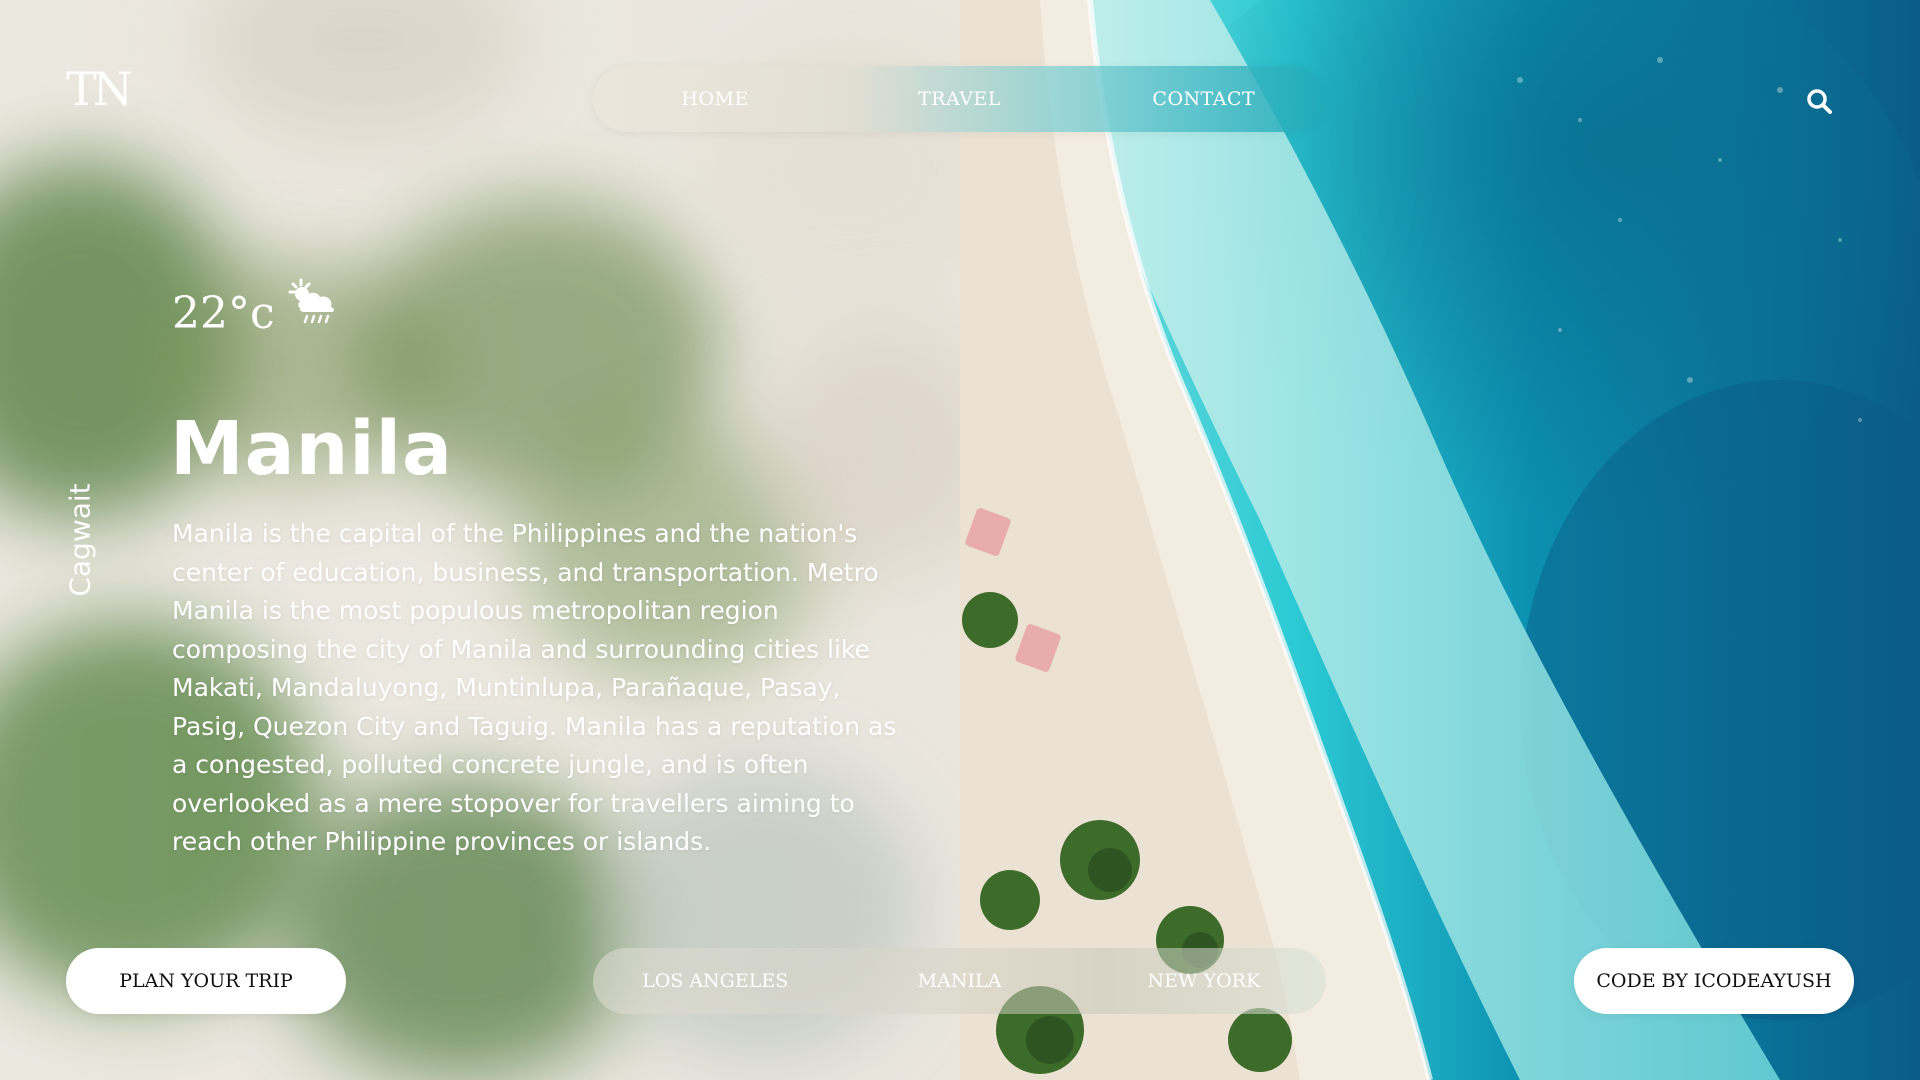 Image resolution: width=1920 pixels, height=1080 pixels. Describe the element at coordinates (99, 89) in the screenshot. I see `site-logo: TN` at that location.